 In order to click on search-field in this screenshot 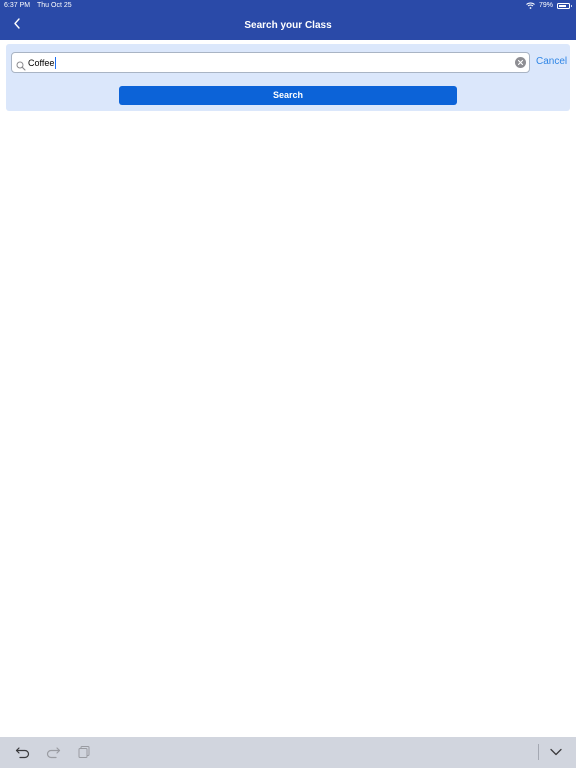, I will do `click(270, 62)`.